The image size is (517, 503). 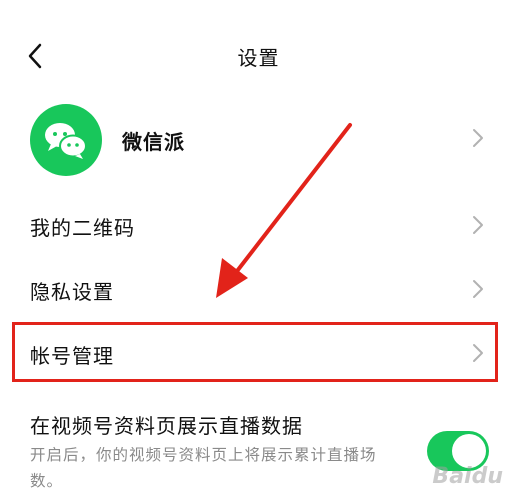 I want to click on menu-item-label: 隐私设置, so click(x=72, y=292).